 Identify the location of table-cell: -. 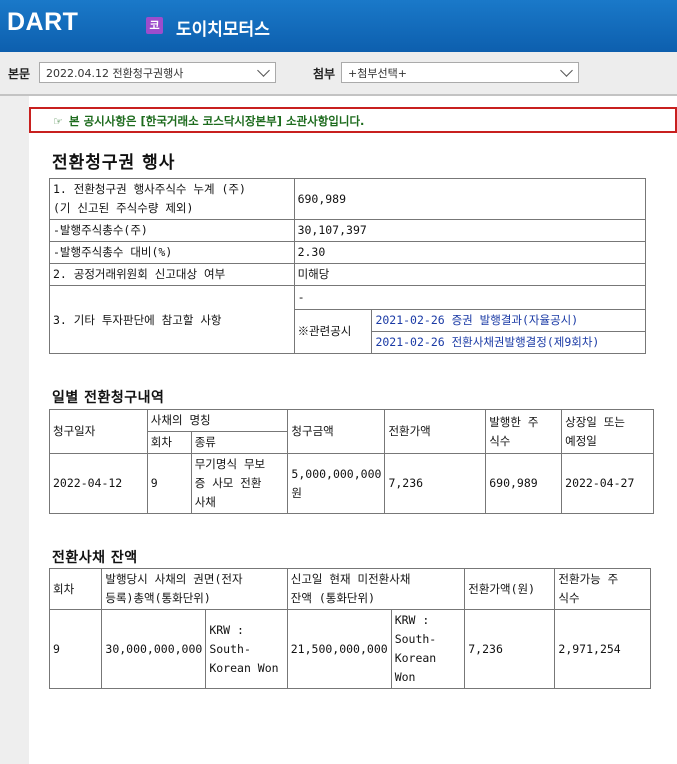
(470, 297).